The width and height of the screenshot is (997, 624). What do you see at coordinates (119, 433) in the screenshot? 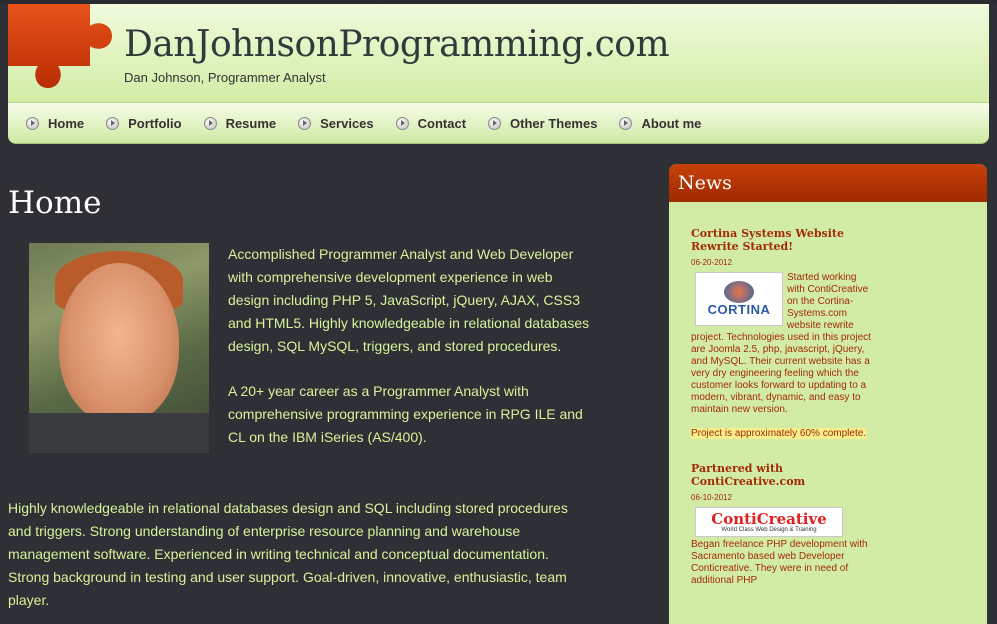
I see `photo-shirt` at bounding box center [119, 433].